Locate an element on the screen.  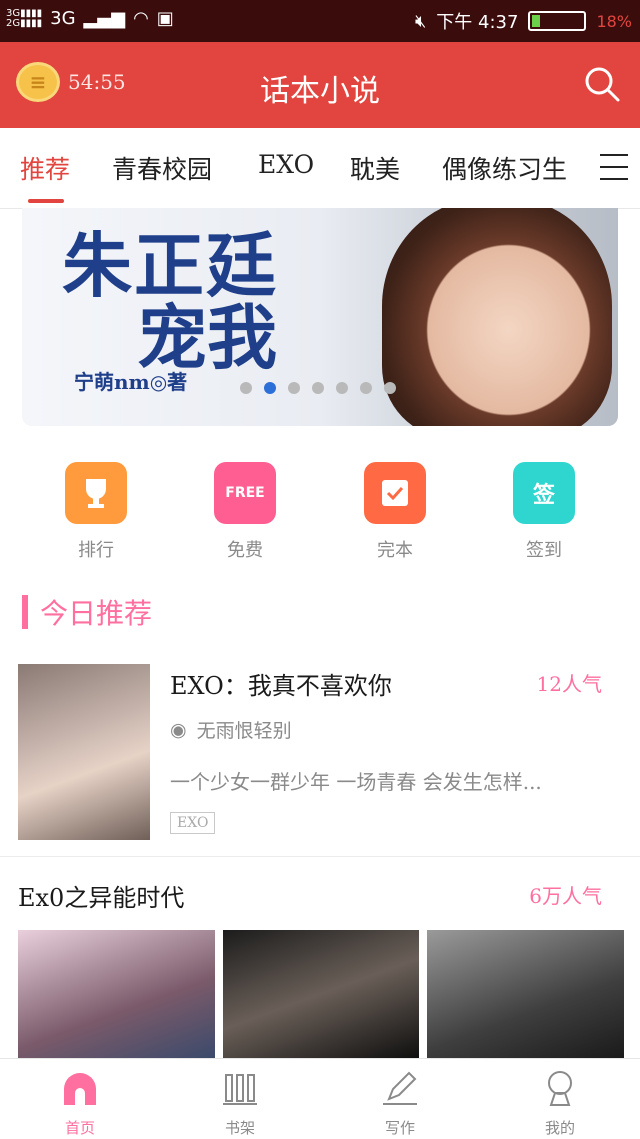
free-icon: FREE is located at coordinates (245, 493).